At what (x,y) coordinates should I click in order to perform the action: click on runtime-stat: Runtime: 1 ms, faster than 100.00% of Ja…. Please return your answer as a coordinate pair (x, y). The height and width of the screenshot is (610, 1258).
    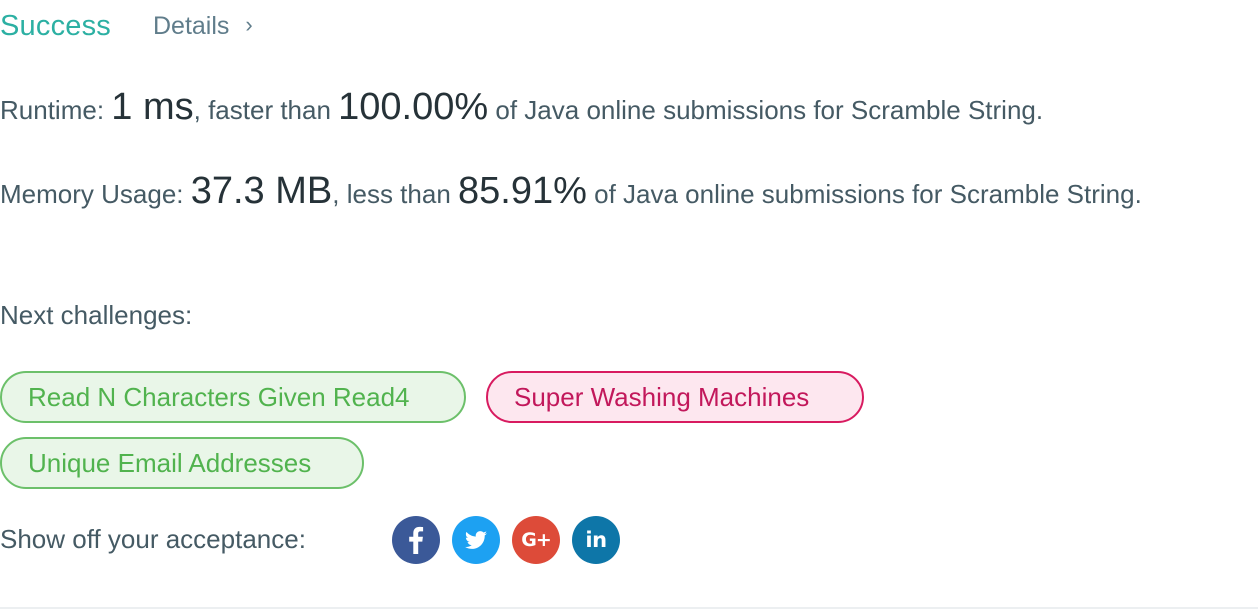
    Looking at the image, I should click on (600, 108).